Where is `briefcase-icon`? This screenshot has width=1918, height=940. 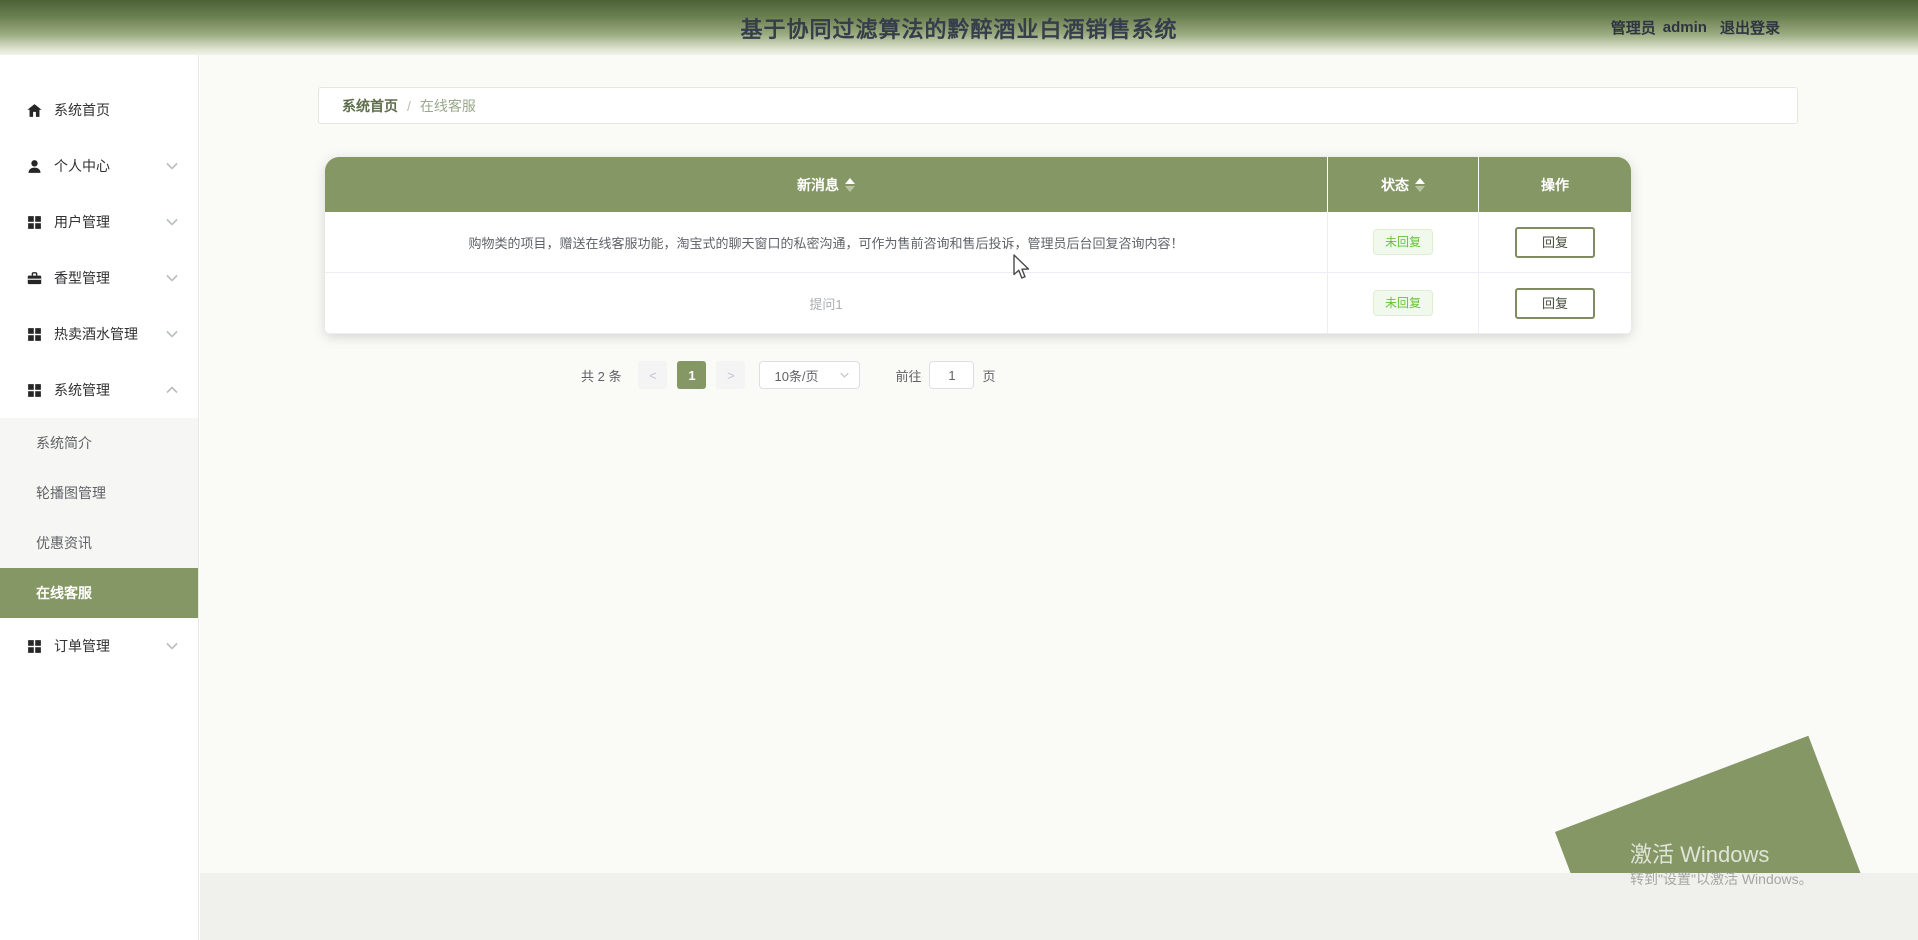 briefcase-icon is located at coordinates (34, 278).